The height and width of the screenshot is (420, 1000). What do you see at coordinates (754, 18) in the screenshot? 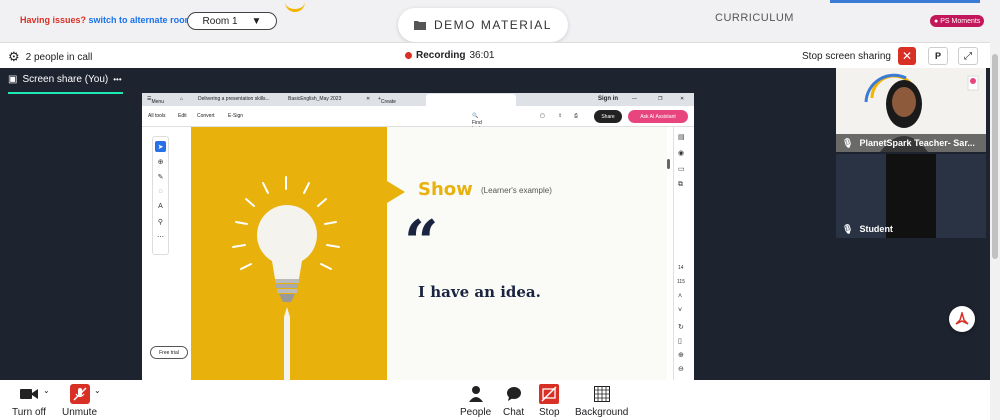
I see `curriculum-tab: CURRICULUM` at bounding box center [754, 18].